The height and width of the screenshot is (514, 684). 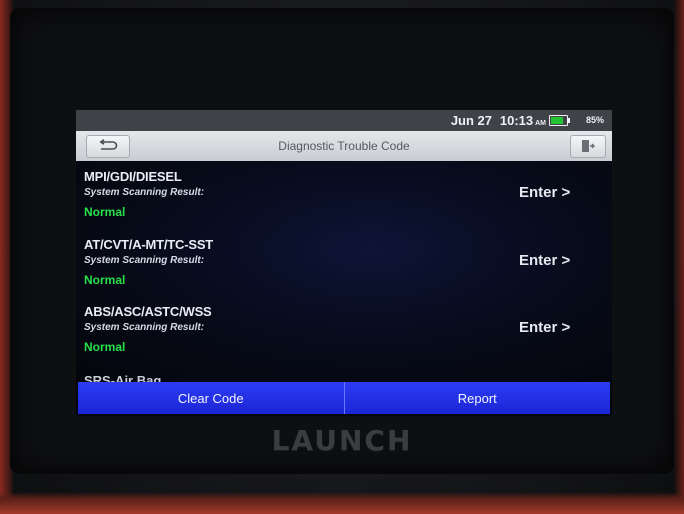 I want to click on exit-button, so click(x=588, y=146).